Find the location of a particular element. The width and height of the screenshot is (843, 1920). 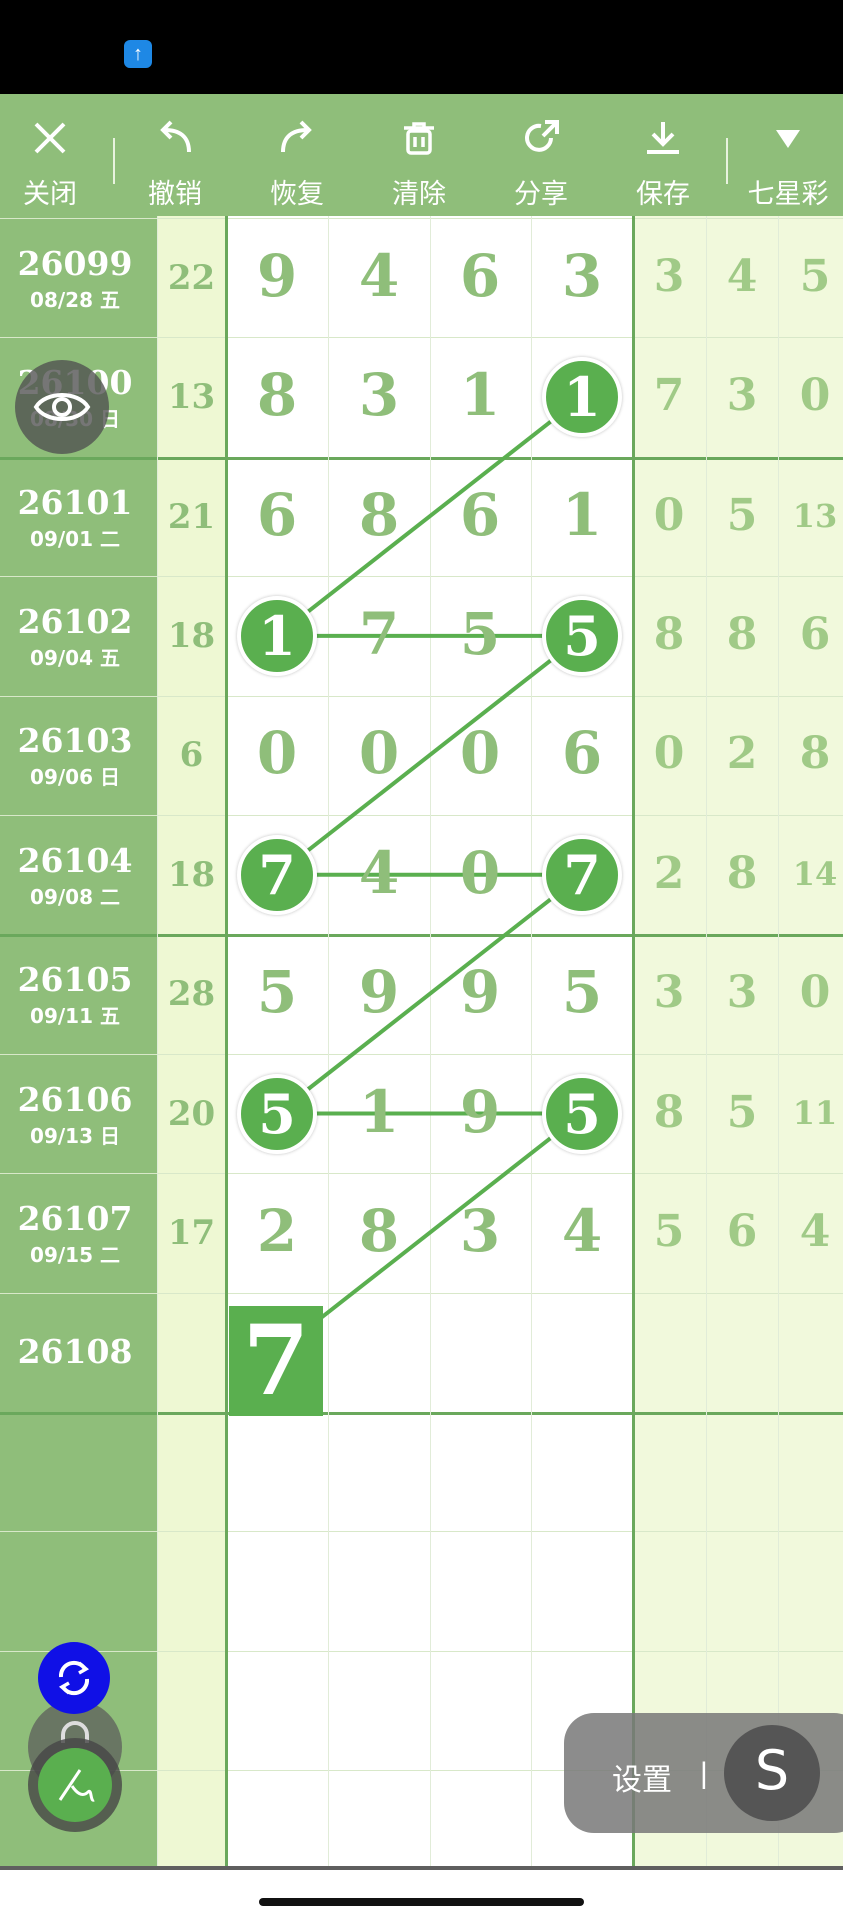

period-date: 08/28 五 is located at coordinates (75, 300).